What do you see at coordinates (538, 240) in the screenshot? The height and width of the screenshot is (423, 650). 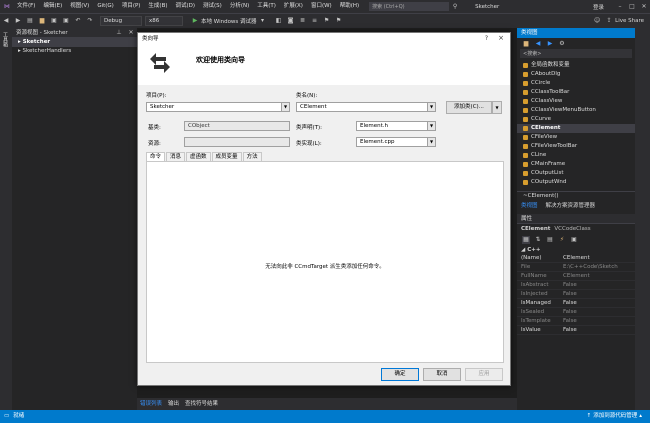 I see `alphabetical-icon: ⇅` at bounding box center [538, 240].